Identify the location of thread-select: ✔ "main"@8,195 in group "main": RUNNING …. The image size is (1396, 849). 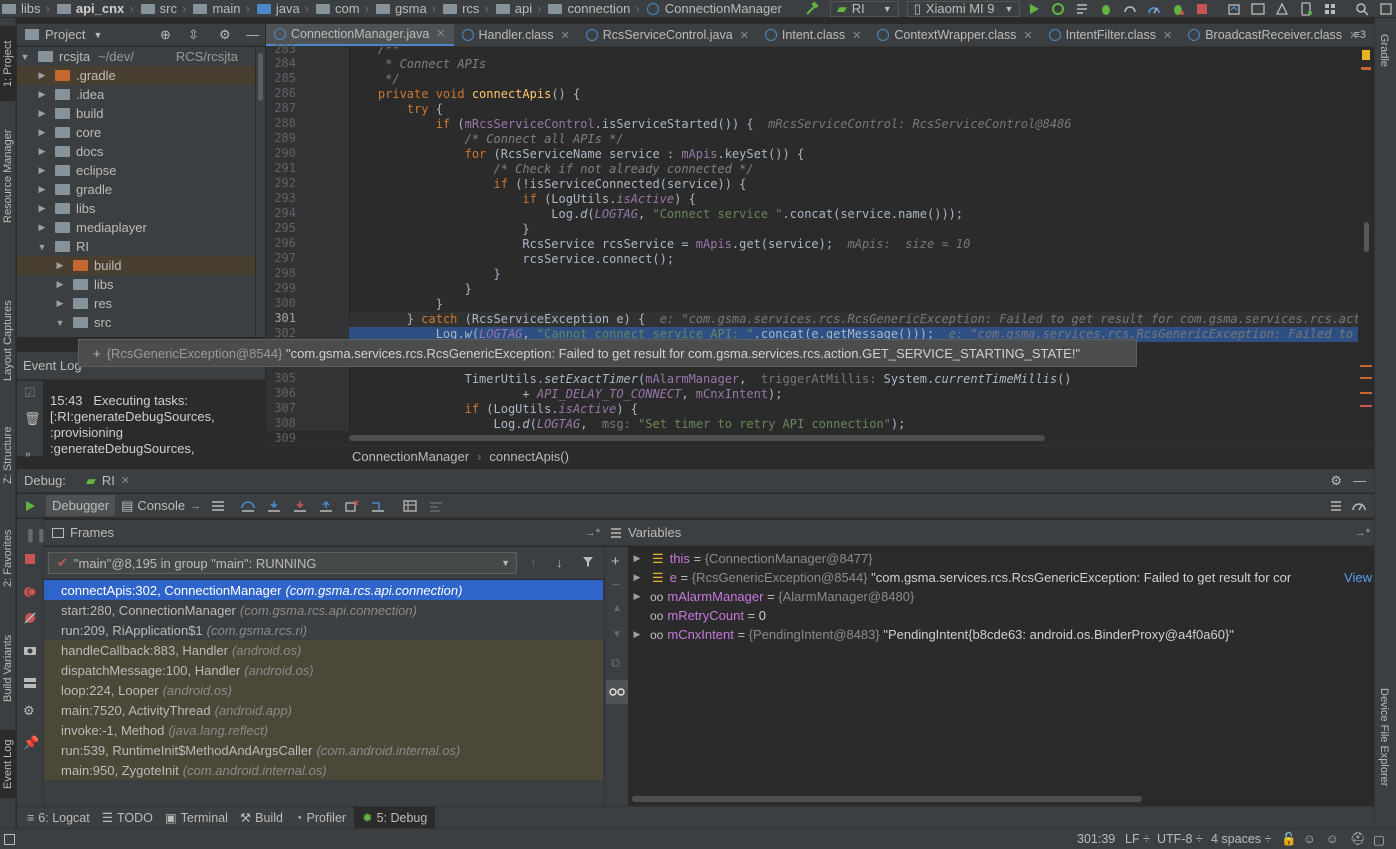
(282, 563).